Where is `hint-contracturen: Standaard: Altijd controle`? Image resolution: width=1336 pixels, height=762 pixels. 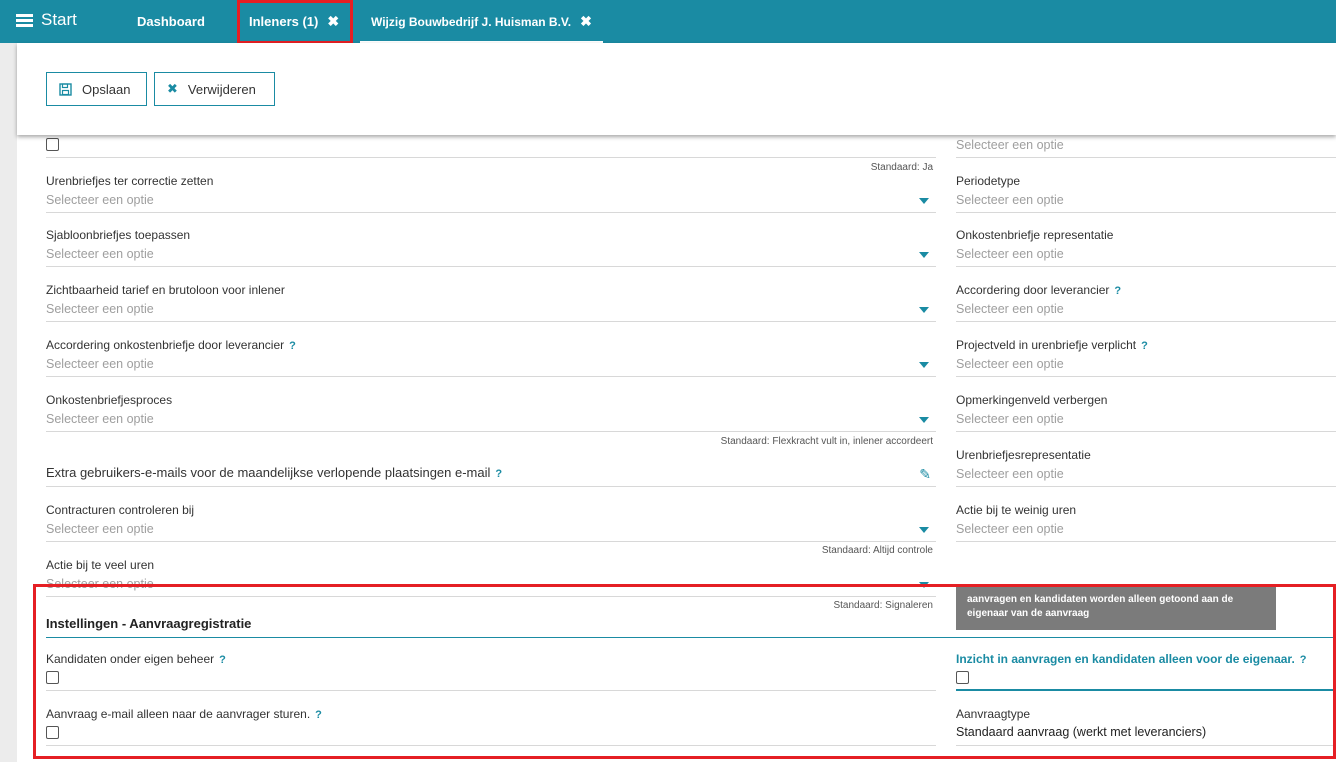
hint-contracturen: Standaard: Altijd controle is located at coordinates (877, 550).